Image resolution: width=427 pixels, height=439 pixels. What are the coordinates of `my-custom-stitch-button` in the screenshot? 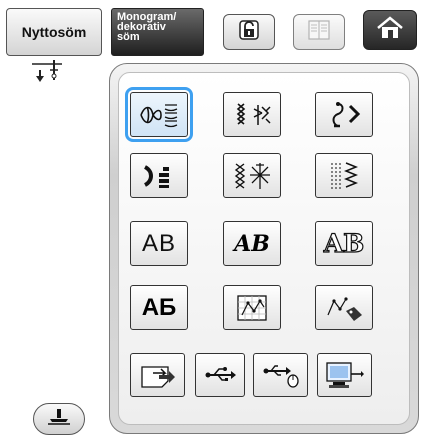 It's located at (252, 307).